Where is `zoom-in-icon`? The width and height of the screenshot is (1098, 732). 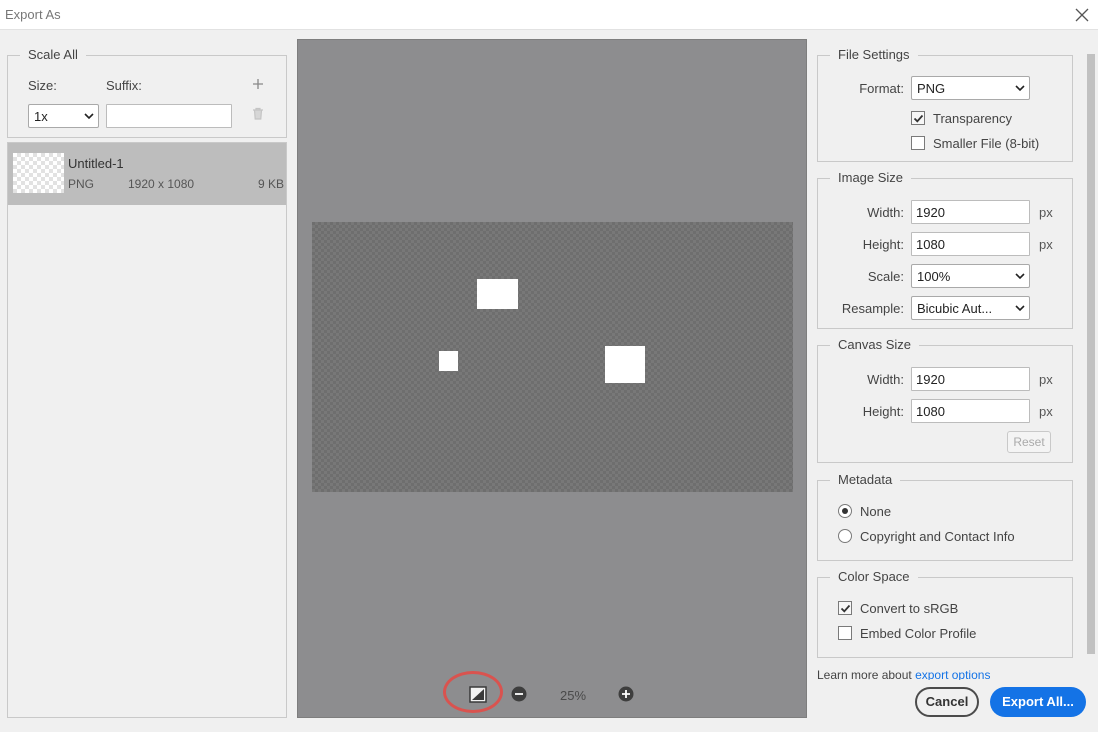
zoom-in-icon is located at coordinates (626, 694).